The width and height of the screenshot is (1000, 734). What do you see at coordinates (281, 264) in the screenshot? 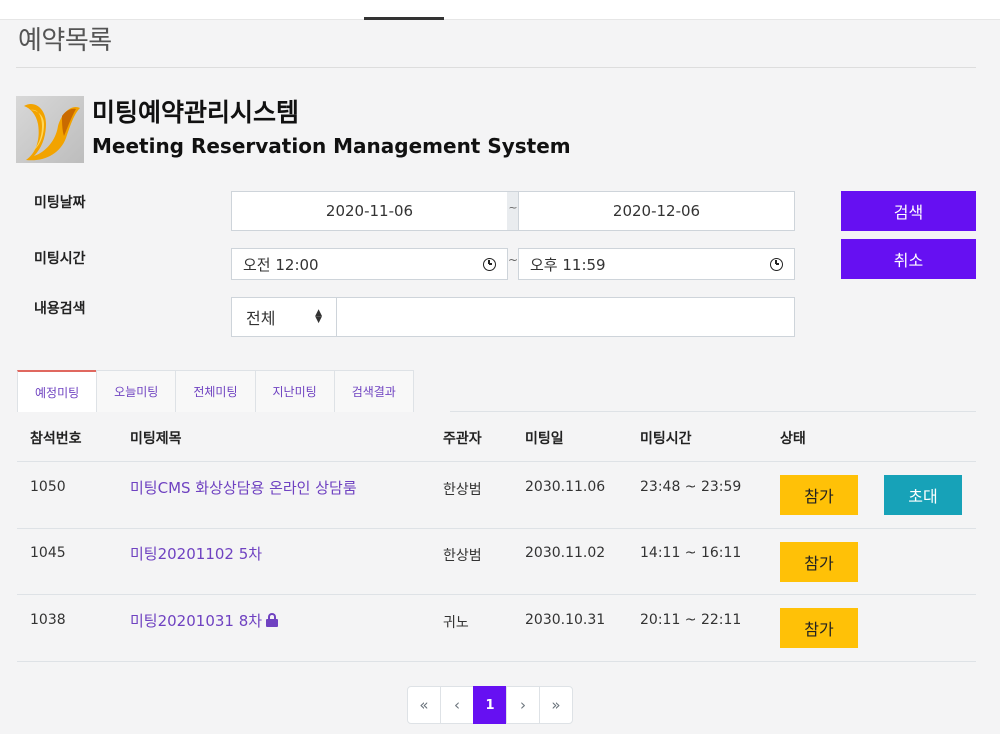
I see `time-from-value: 오전 12:00` at bounding box center [281, 264].